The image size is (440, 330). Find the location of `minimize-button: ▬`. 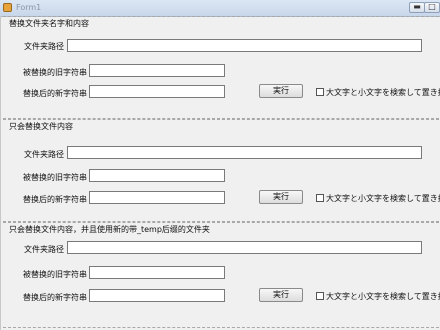

minimize-button: ▬ is located at coordinates (417, 7).